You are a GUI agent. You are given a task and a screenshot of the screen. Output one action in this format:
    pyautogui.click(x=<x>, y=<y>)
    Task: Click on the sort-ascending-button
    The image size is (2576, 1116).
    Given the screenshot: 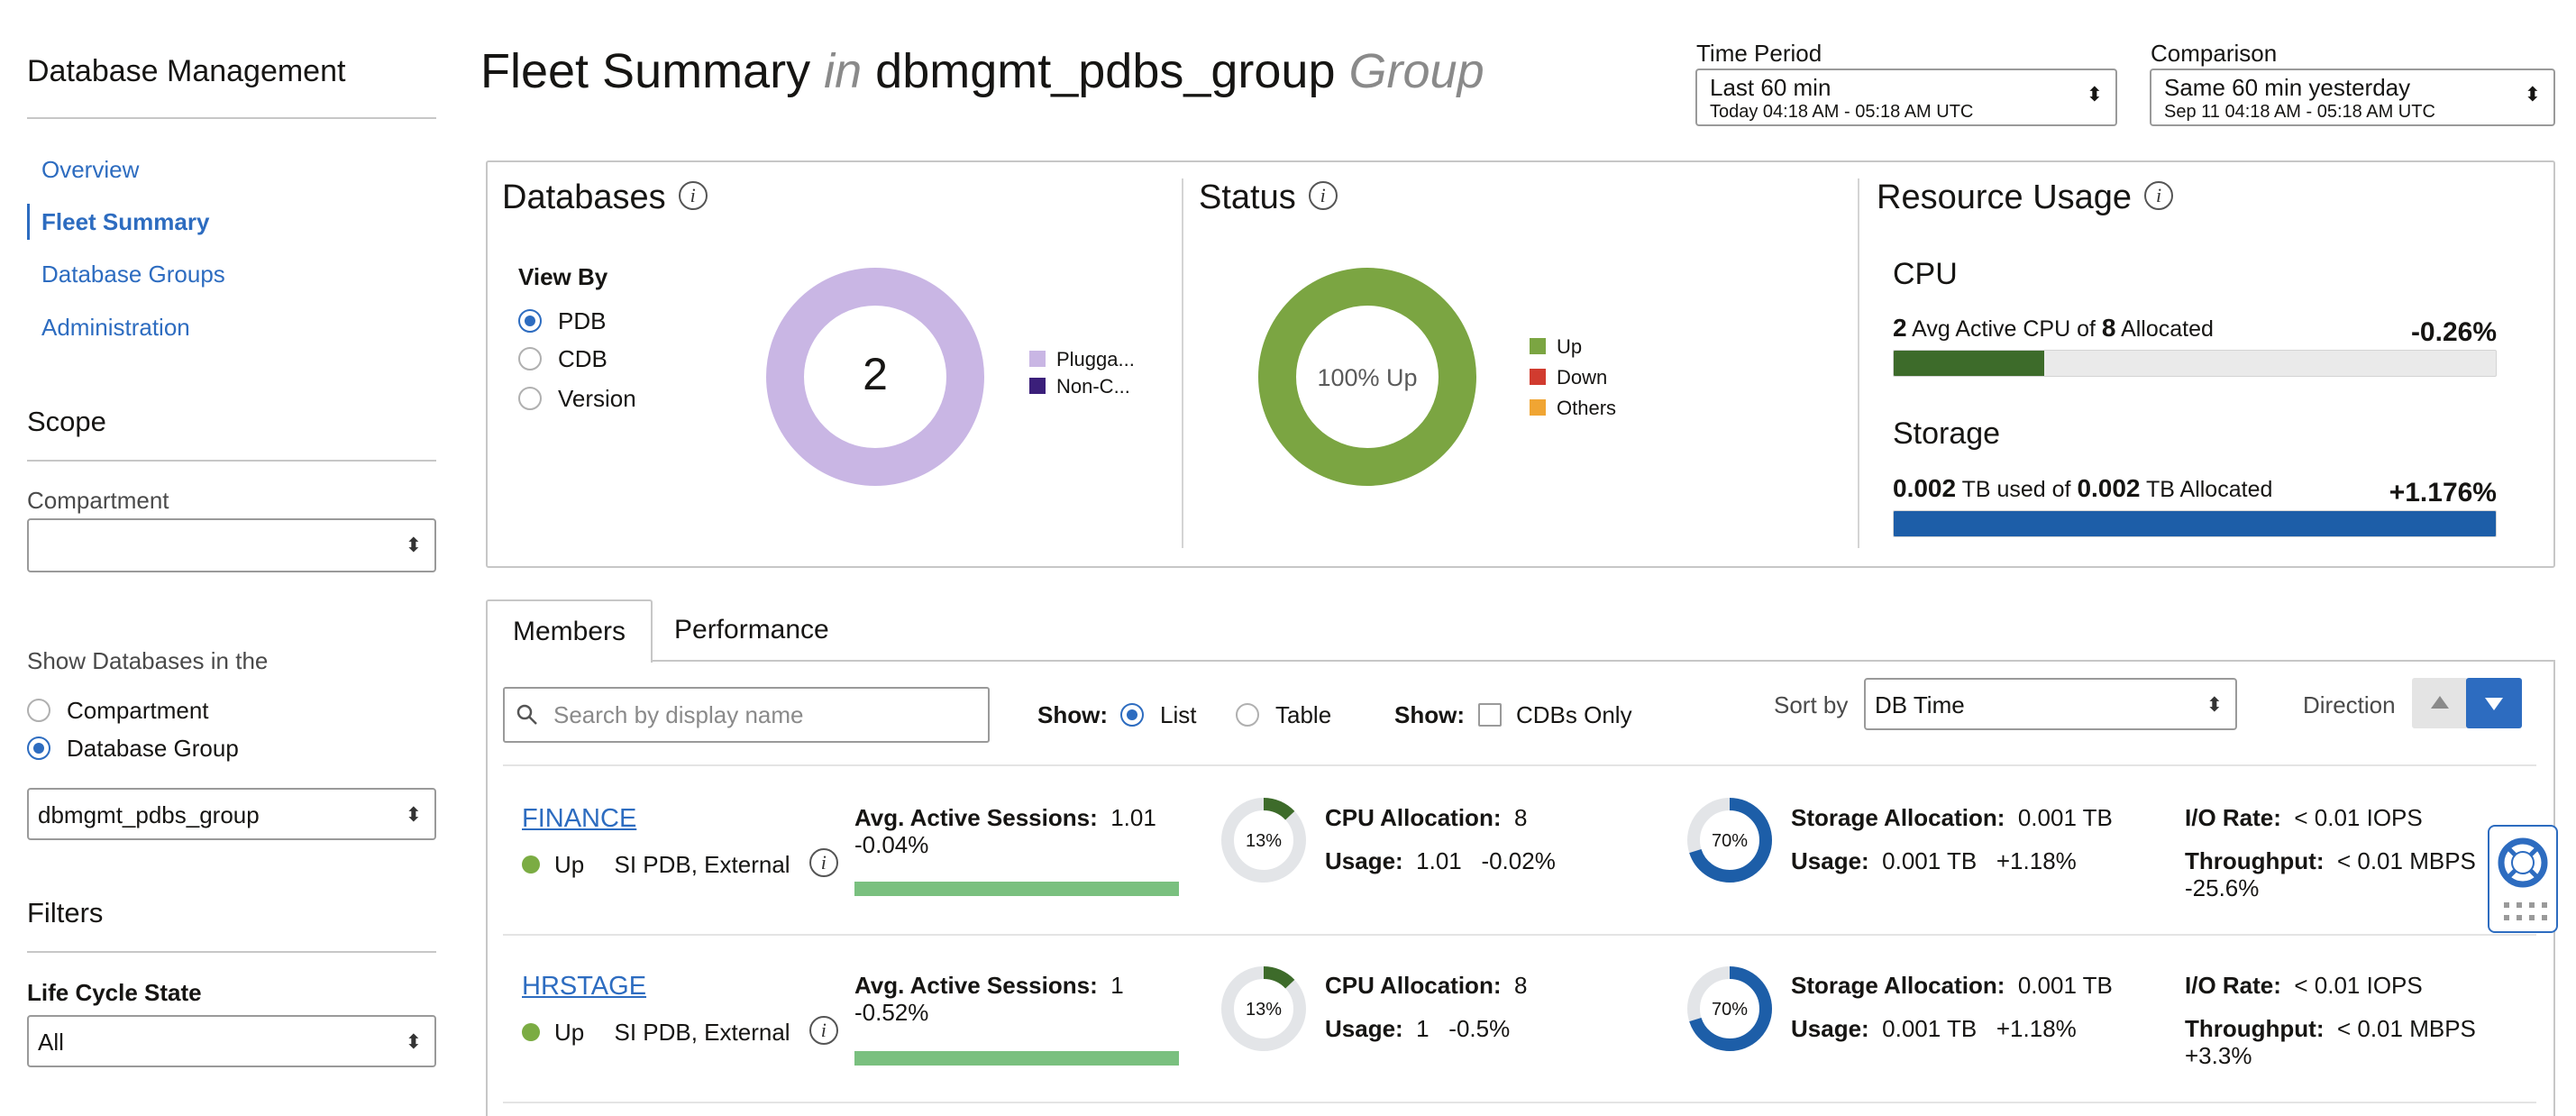 What is the action you would take?
    pyautogui.click(x=2440, y=703)
    